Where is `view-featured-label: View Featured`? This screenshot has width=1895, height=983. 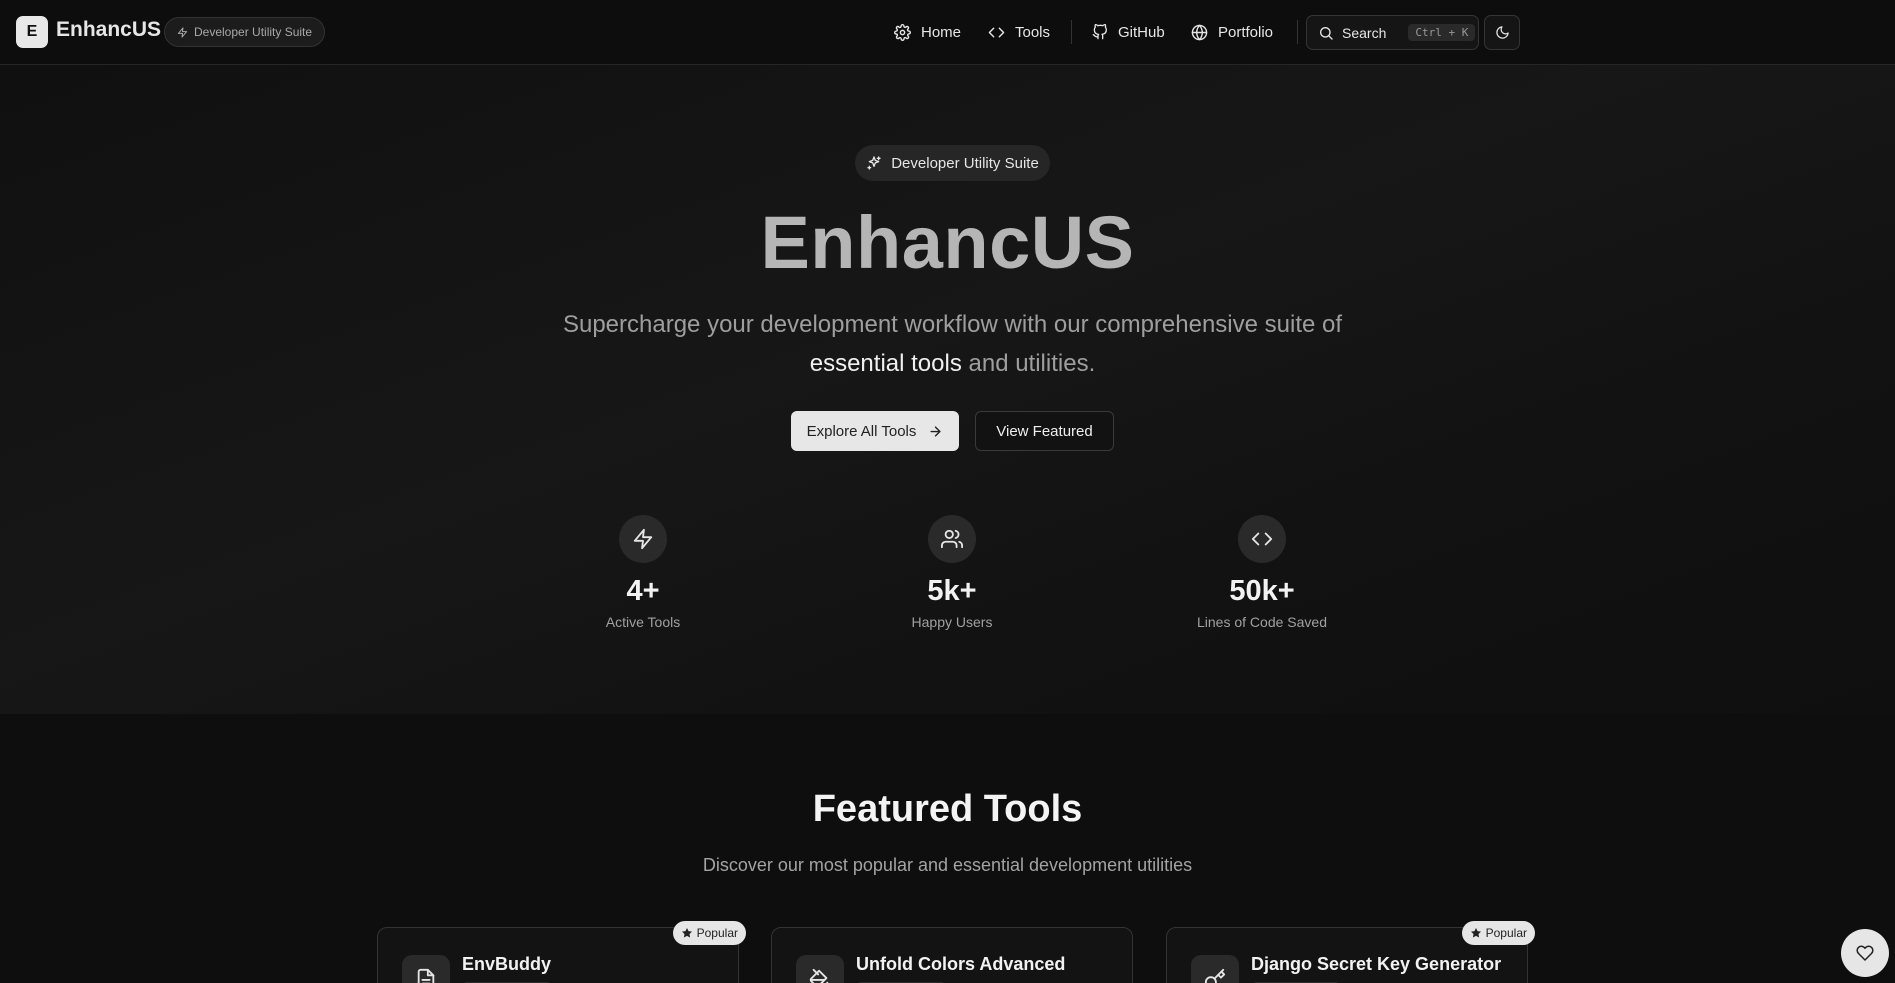
view-featured-label: View Featured is located at coordinates (1044, 431).